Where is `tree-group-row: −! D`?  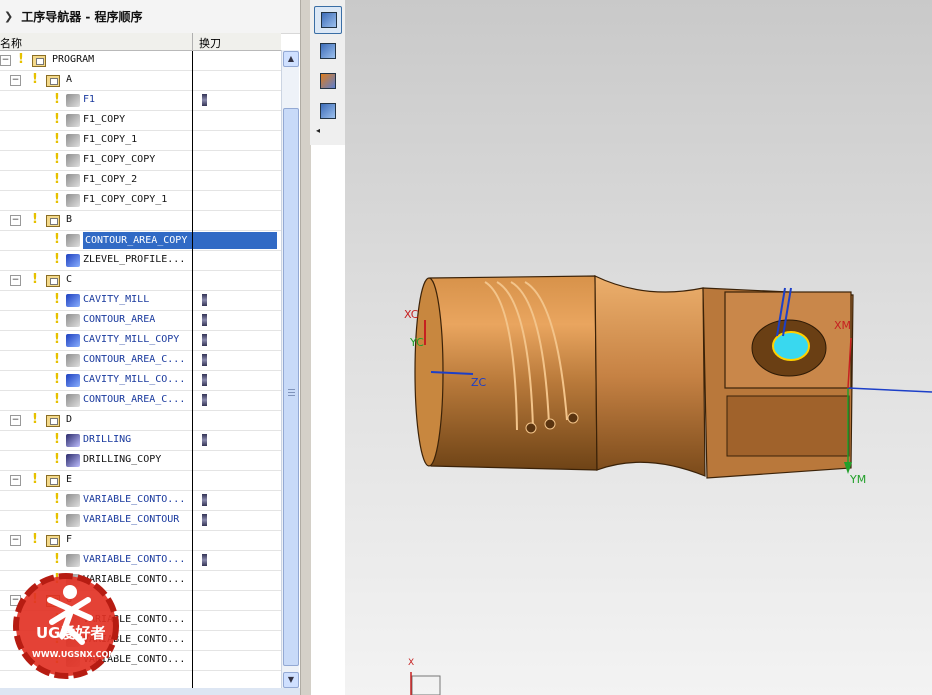
tree-group-row: −! D is located at coordinates (140, 421).